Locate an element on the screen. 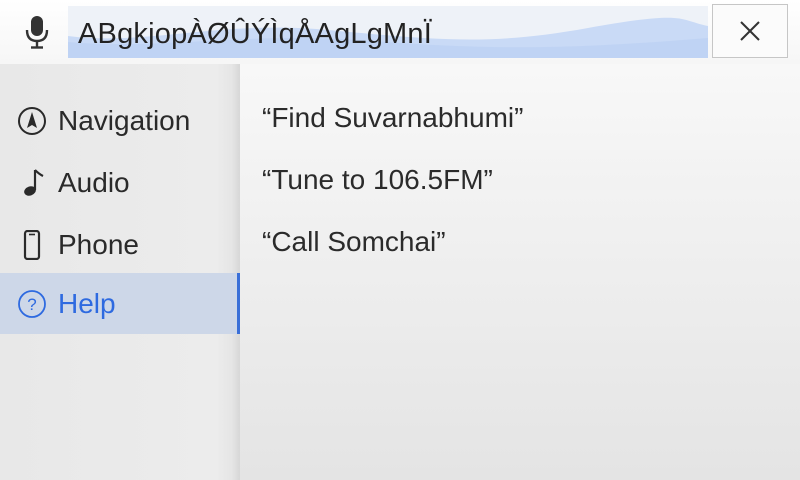  microphone-button is located at coordinates (37, 32).